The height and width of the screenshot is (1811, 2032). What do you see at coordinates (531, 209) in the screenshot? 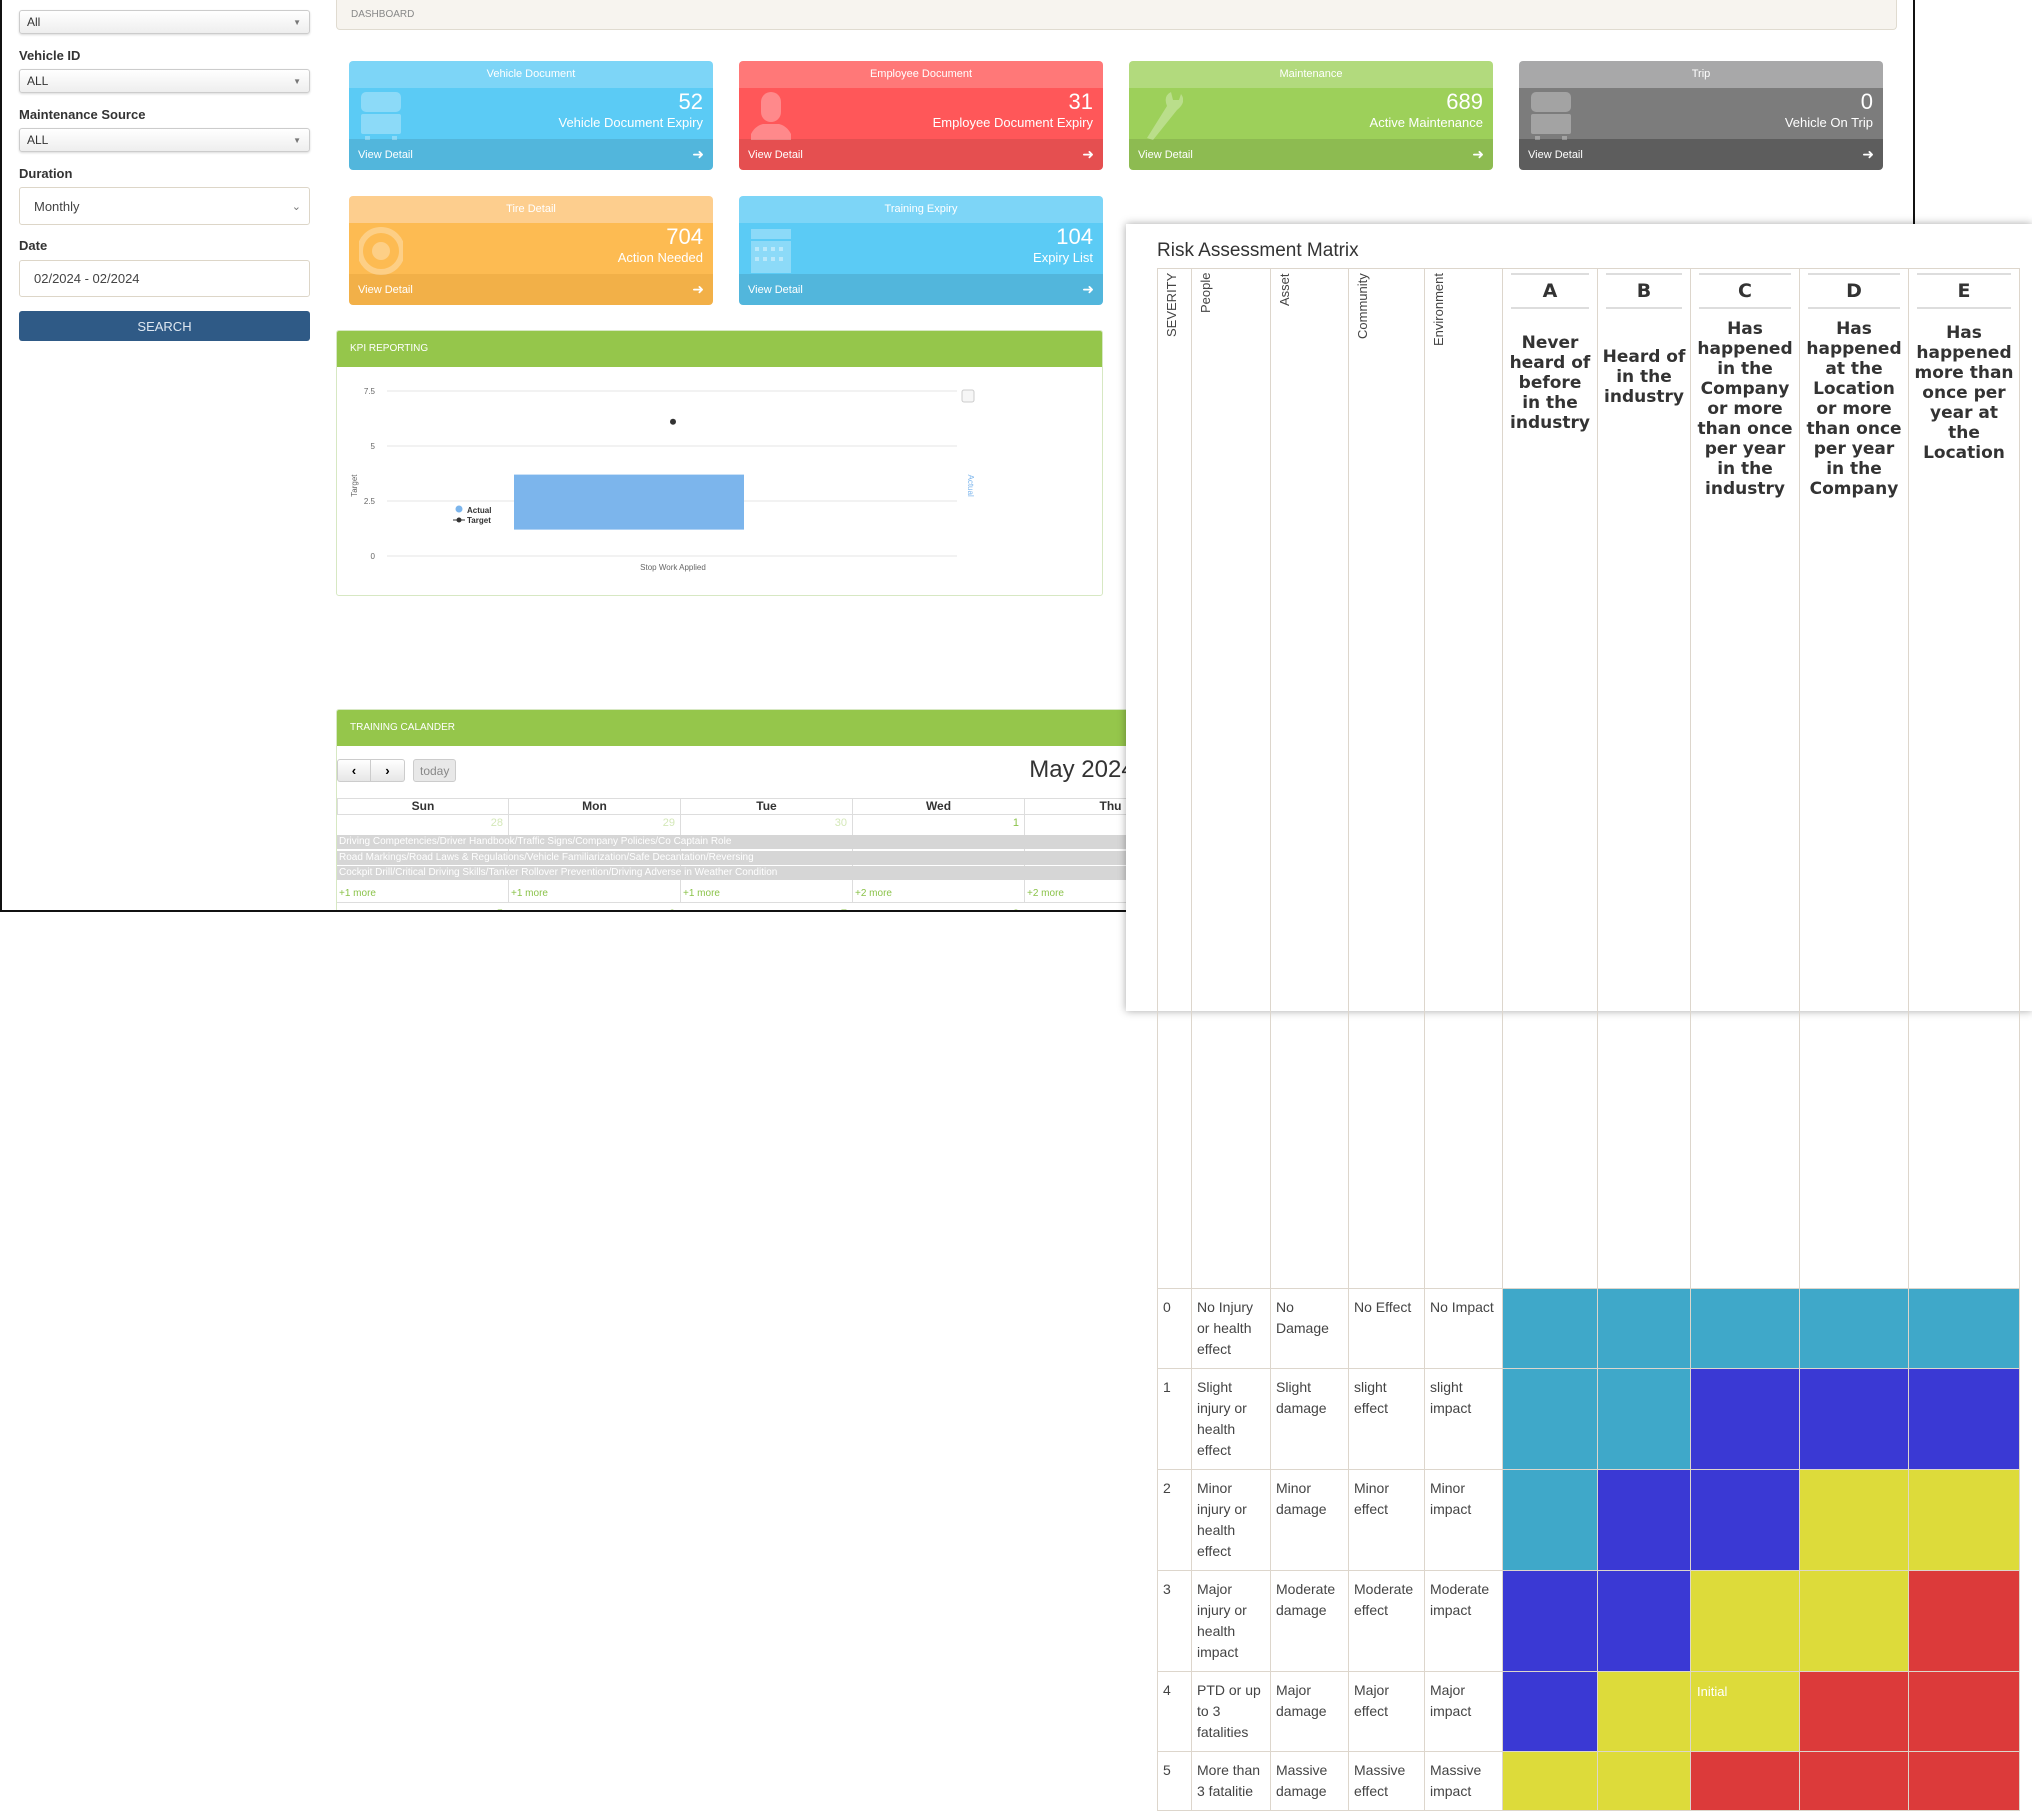
I see `card-title: Tire Detail` at bounding box center [531, 209].